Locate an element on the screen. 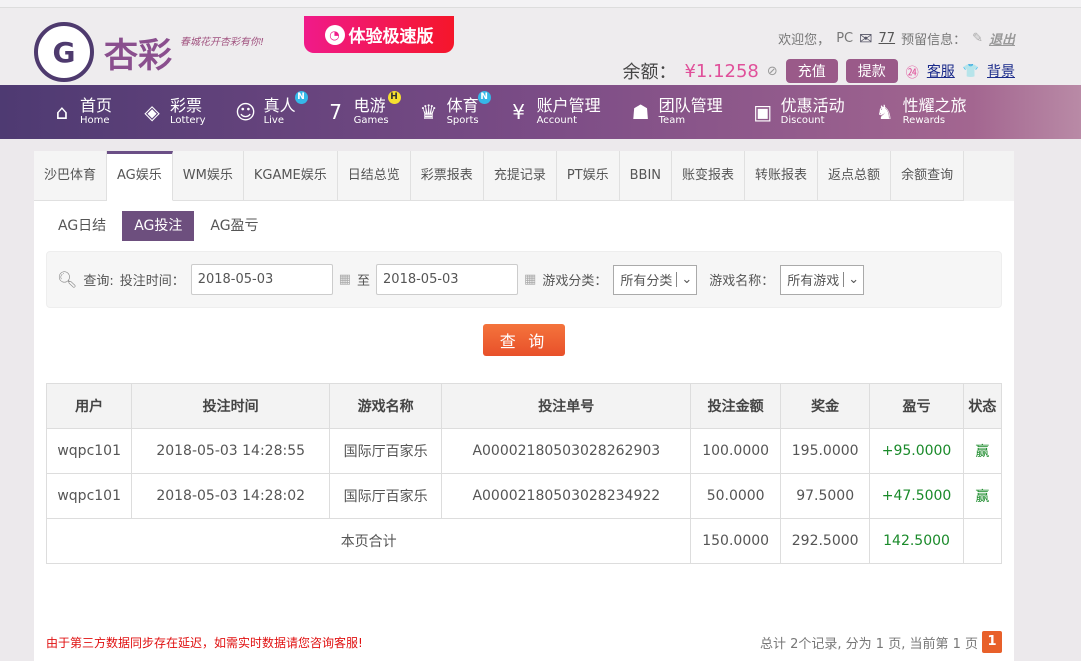 Image resolution: width=1081 pixels, height=661 pixels. nav-games: 7 电游 Games H is located at coordinates (362, 112).